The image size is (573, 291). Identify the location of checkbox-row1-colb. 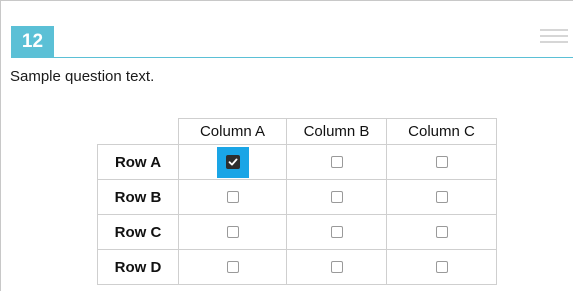
(336, 162).